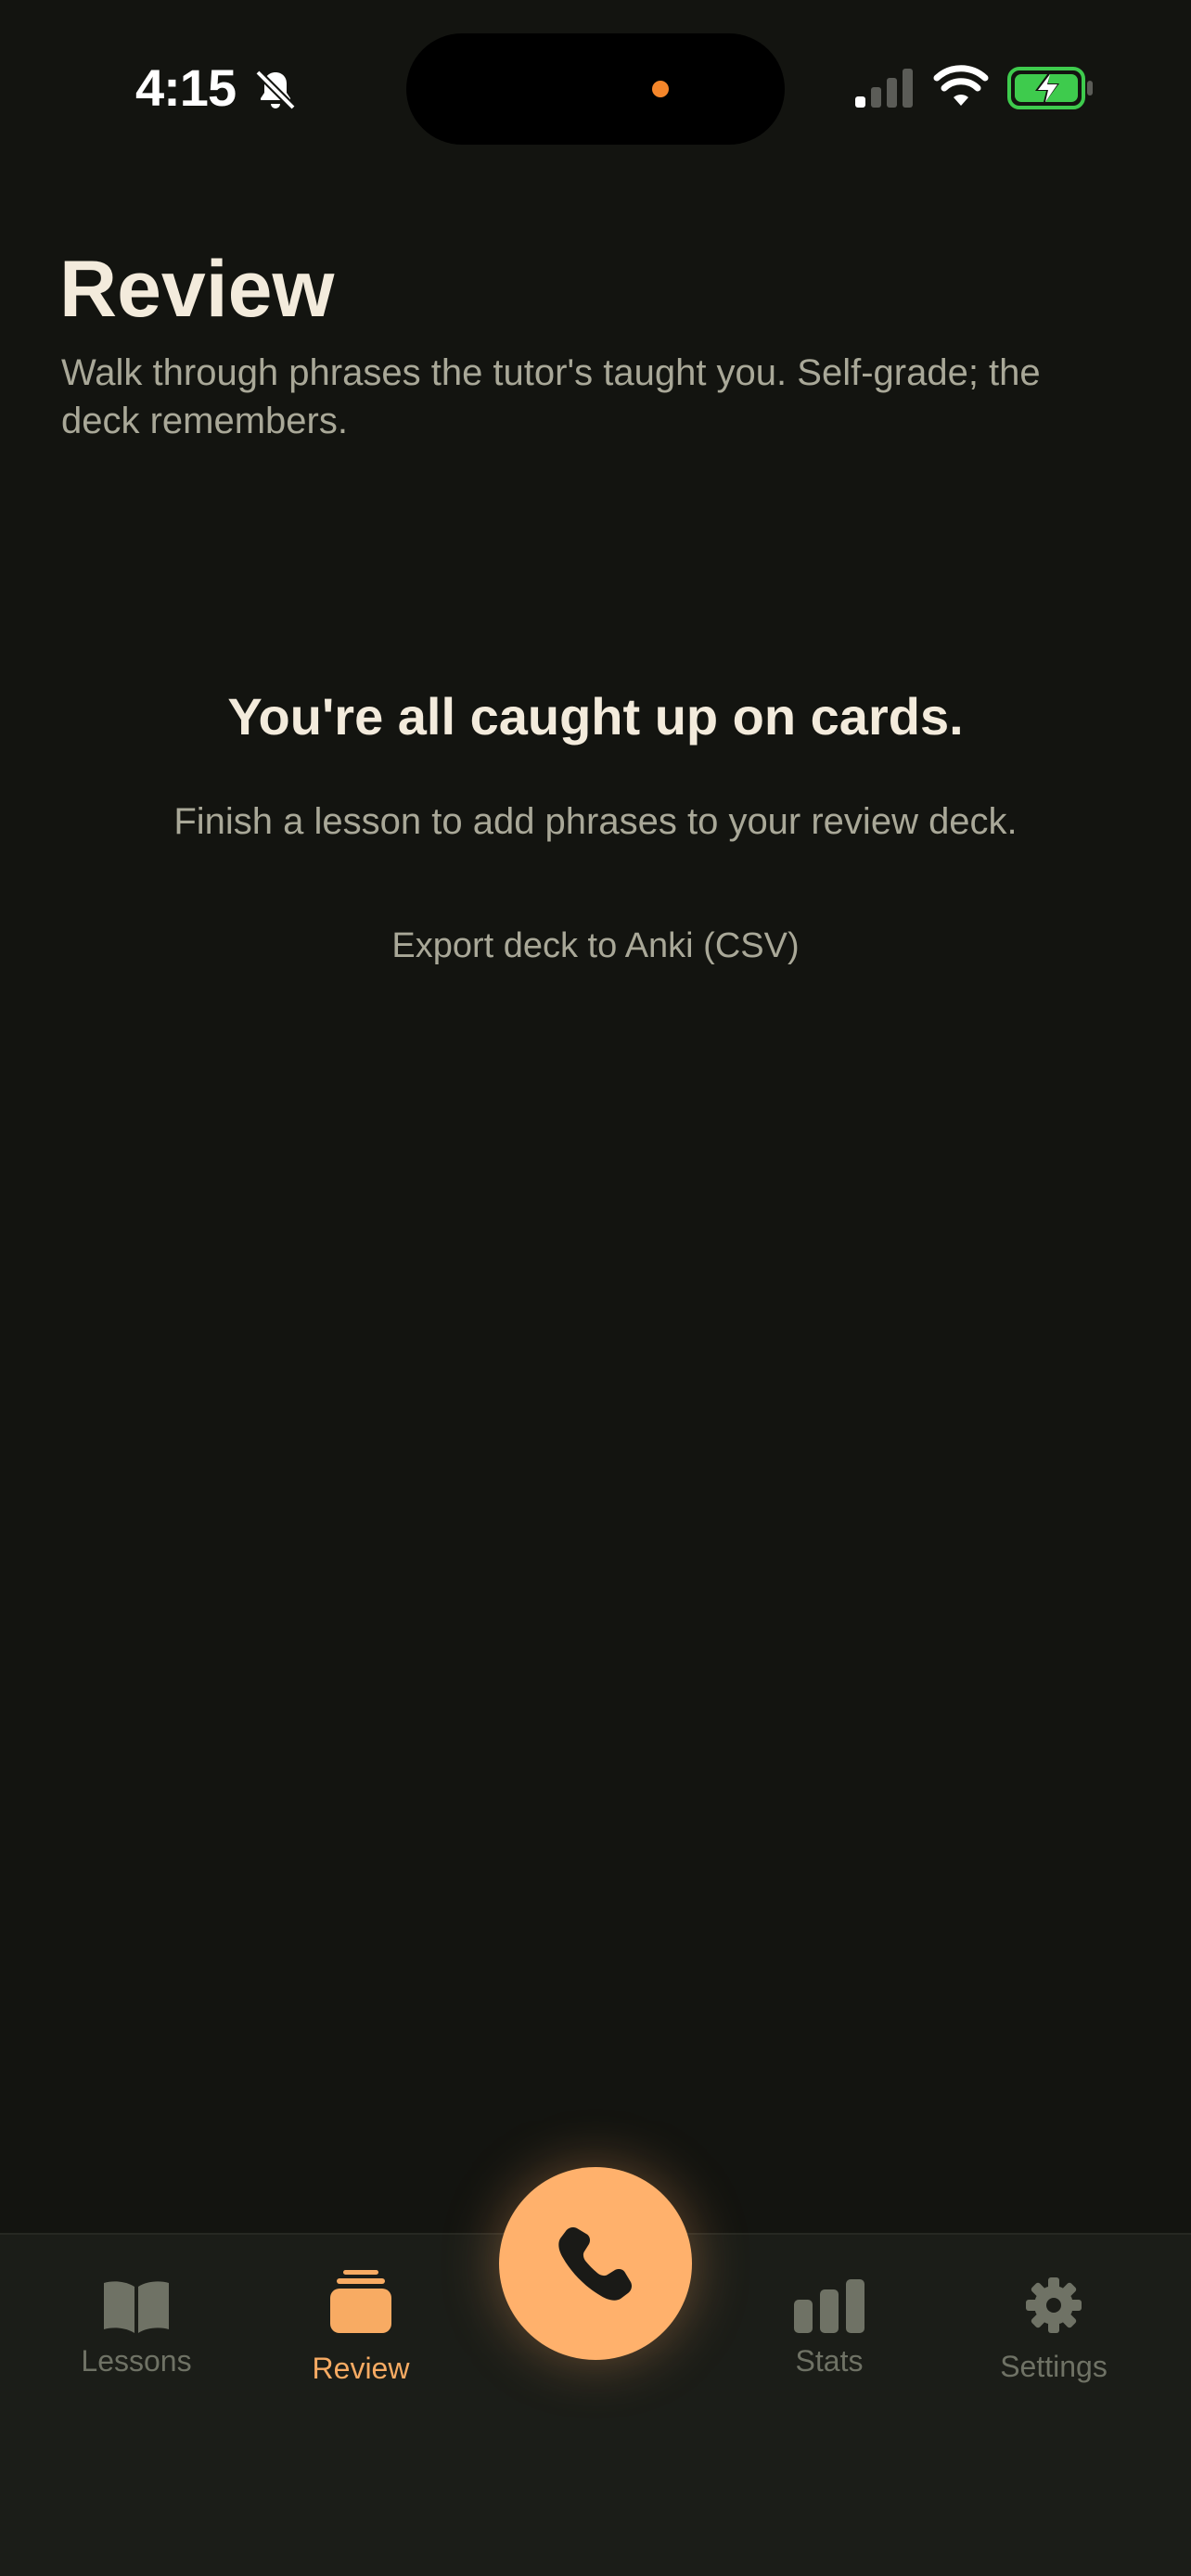 The width and height of the screenshot is (1191, 2576). Describe the element at coordinates (961, 85) in the screenshot. I see `wifi-icon` at that location.